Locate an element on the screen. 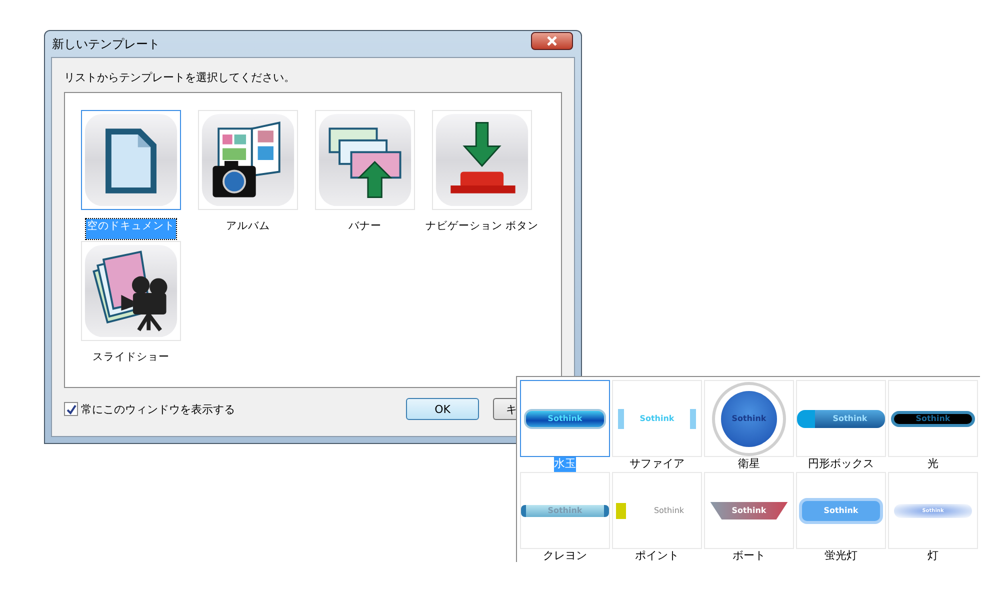 The width and height of the screenshot is (1000, 600). download-button-icon is located at coordinates (482, 160).